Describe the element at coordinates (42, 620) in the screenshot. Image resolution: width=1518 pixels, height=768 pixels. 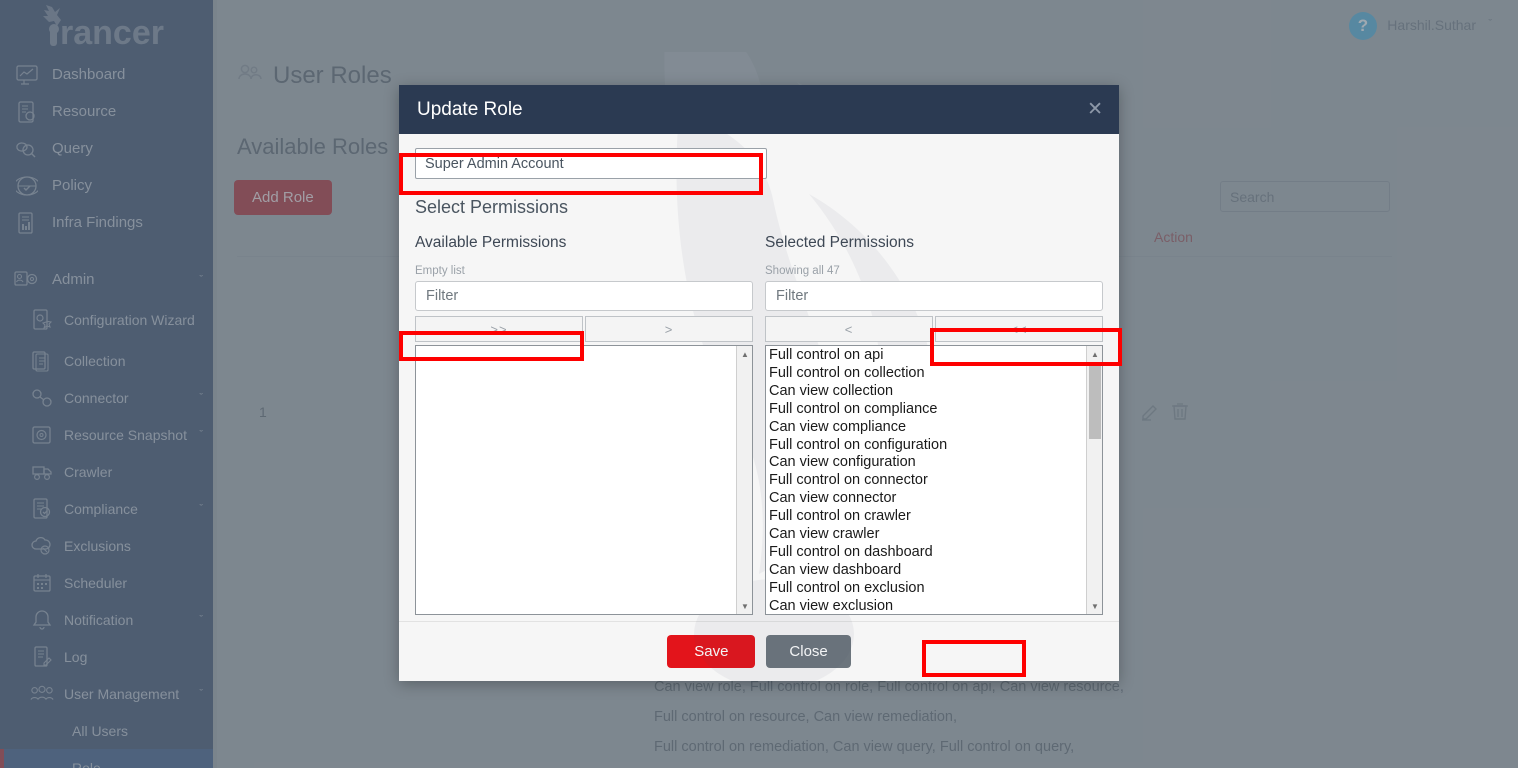
I see `notification-icon` at that location.